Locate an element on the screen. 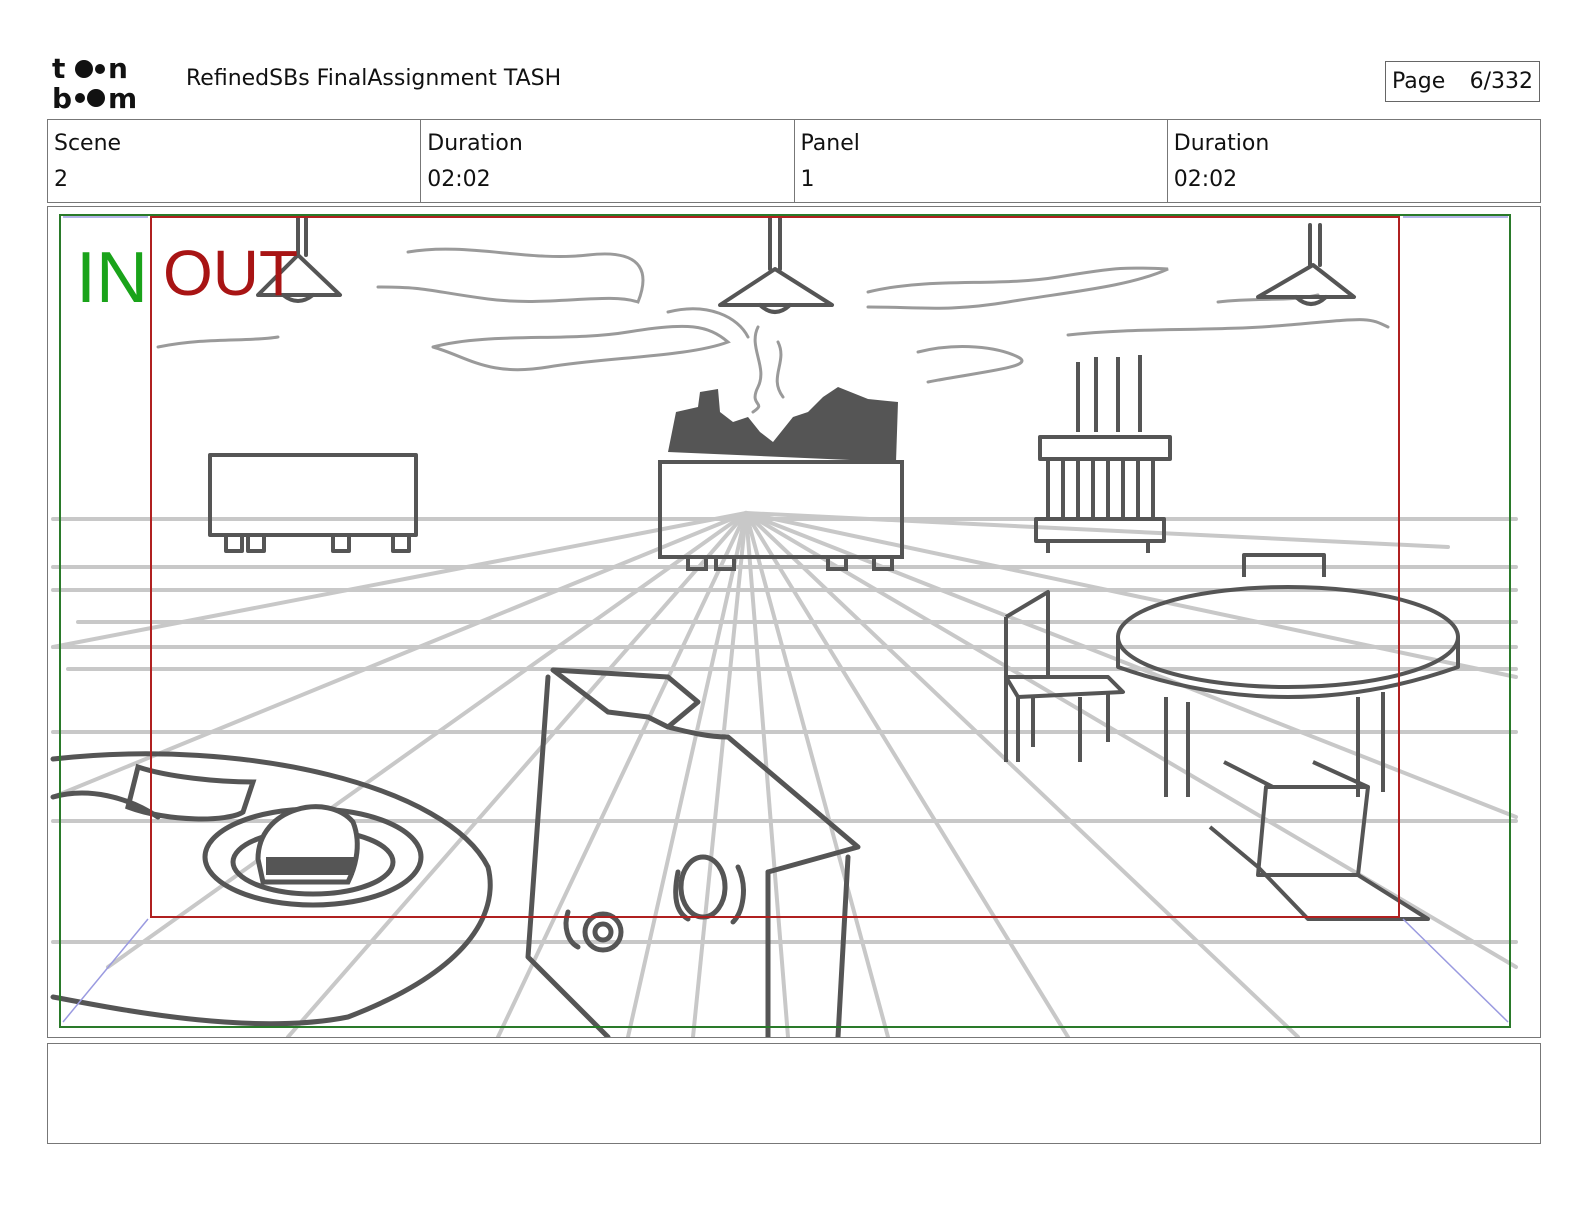 The height and width of the screenshot is (1224, 1584). scene-duration-label: Duration is located at coordinates (475, 143).